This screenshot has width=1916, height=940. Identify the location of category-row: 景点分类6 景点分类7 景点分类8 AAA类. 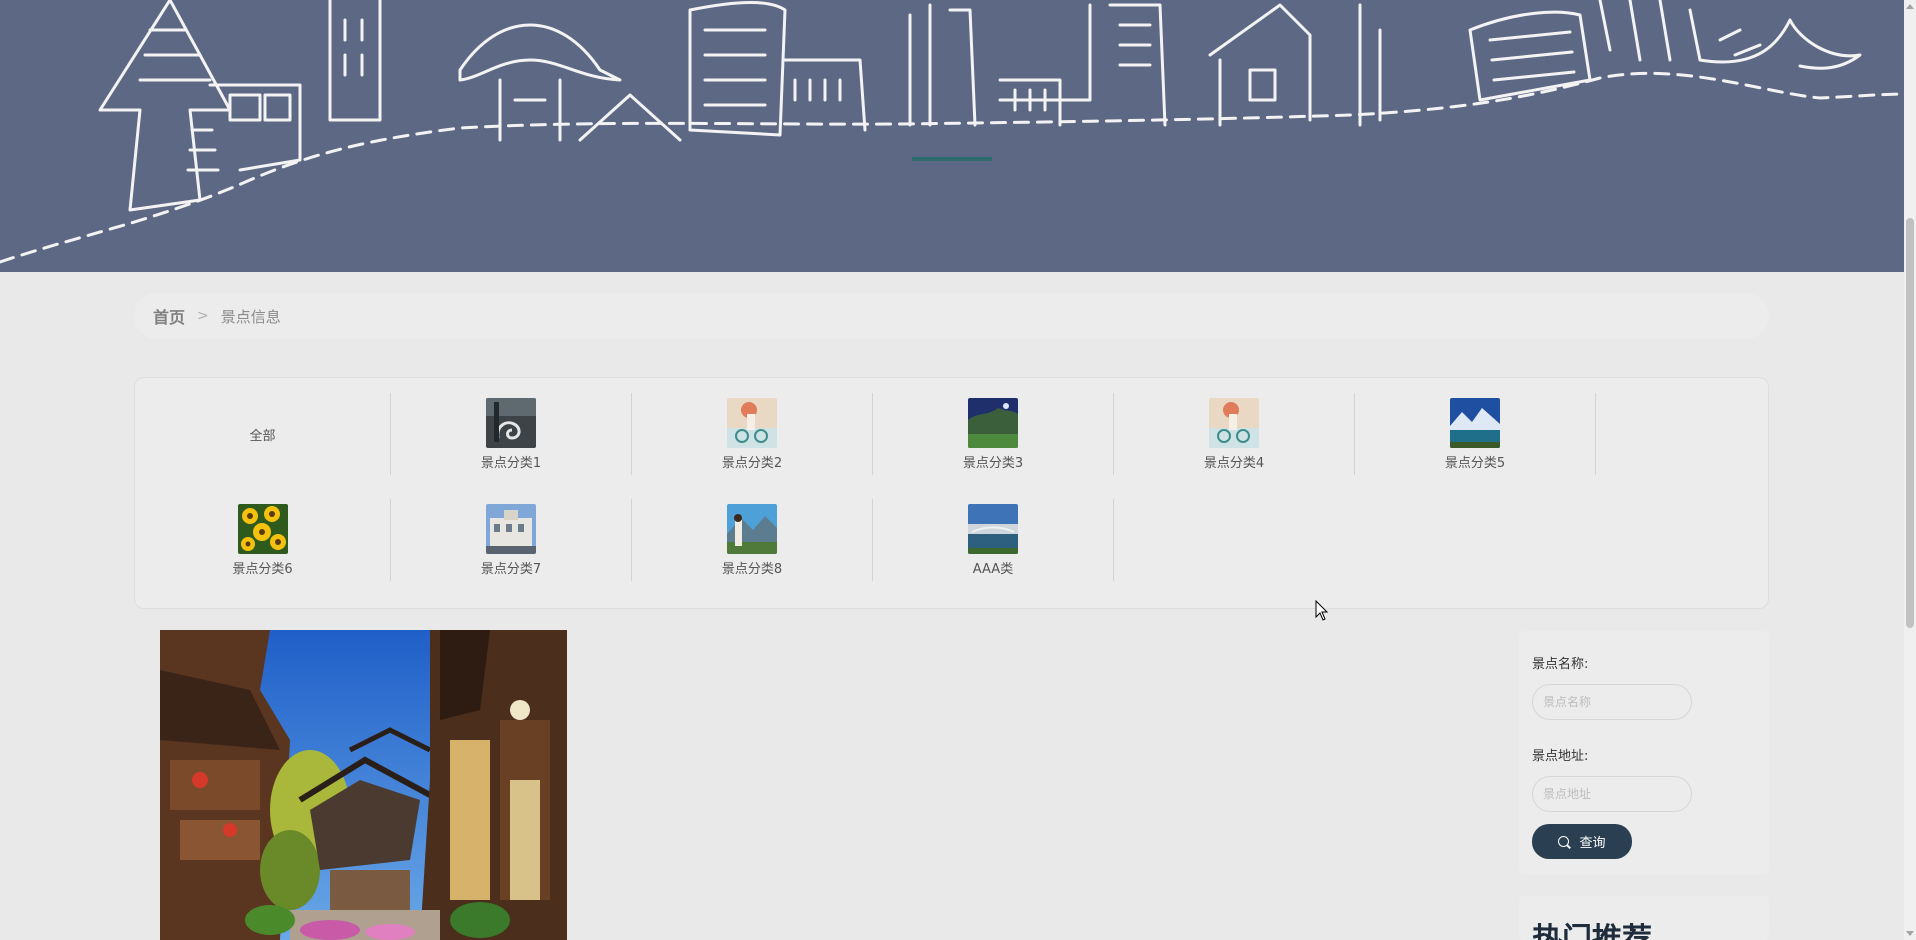
(624, 540).